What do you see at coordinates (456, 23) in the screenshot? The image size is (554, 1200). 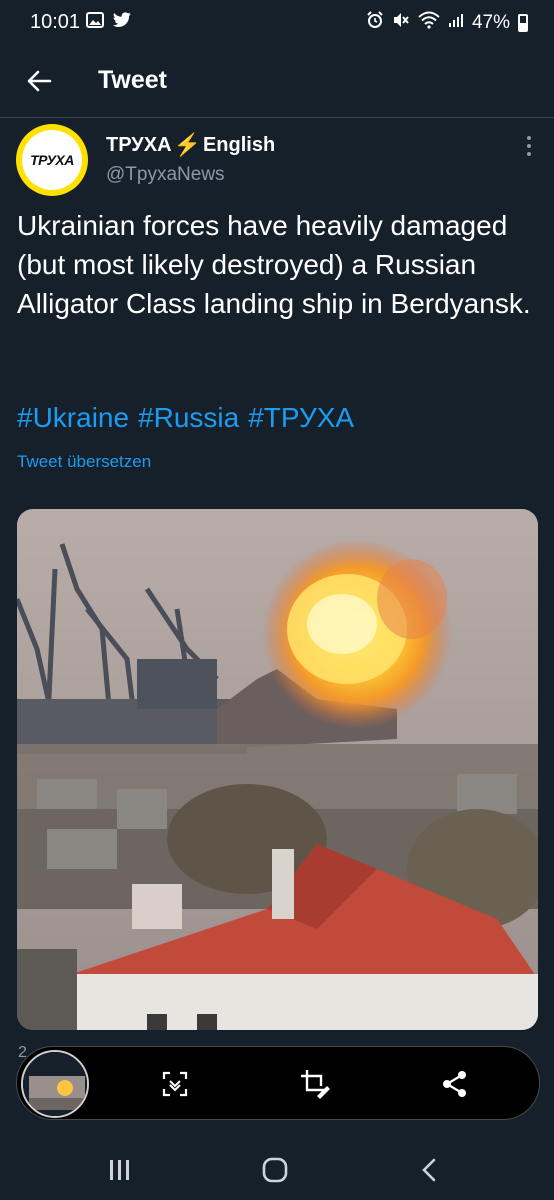 I see `signal-icon` at bounding box center [456, 23].